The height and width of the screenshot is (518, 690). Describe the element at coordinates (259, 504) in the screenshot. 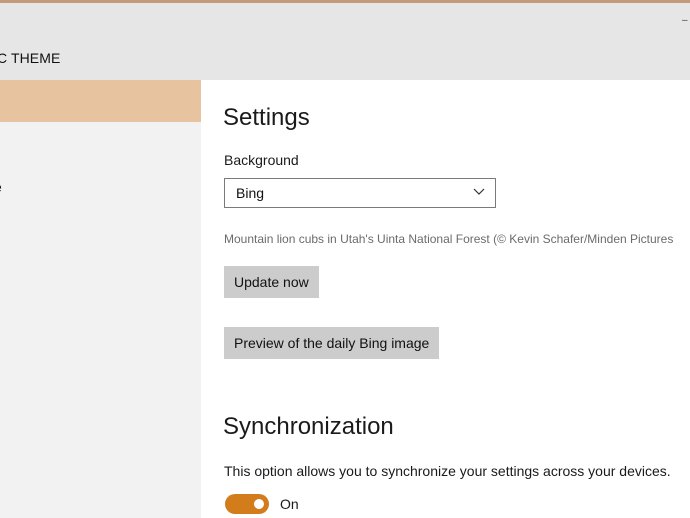

I see `toggle-knob` at that location.